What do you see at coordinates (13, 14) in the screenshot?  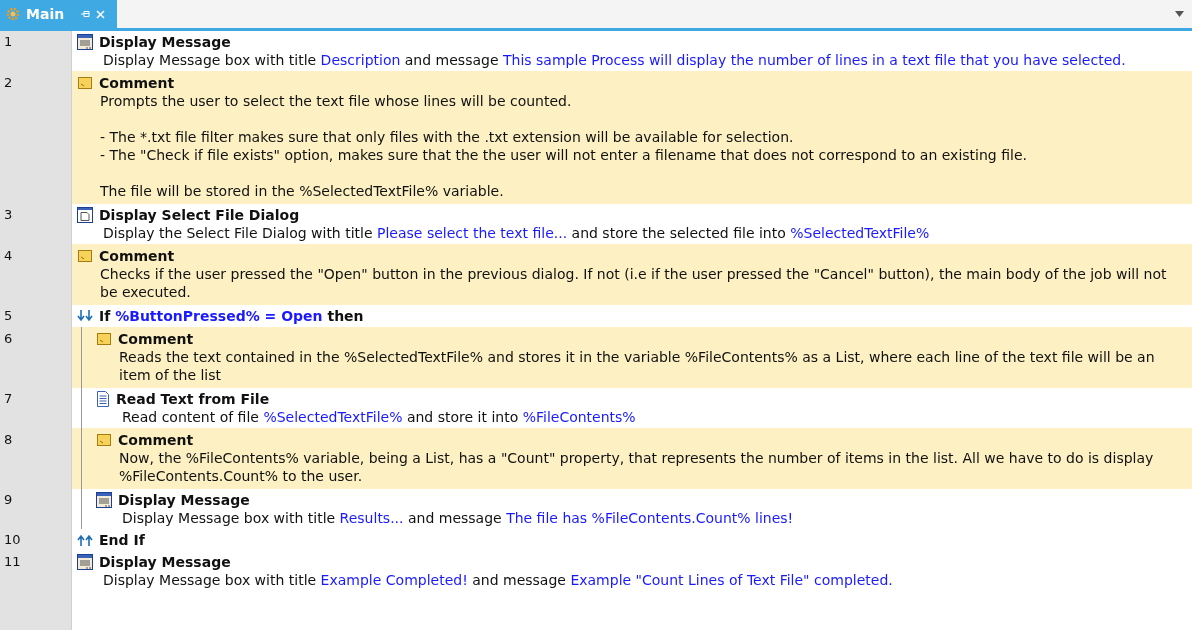 I see `gear-icon` at bounding box center [13, 14].